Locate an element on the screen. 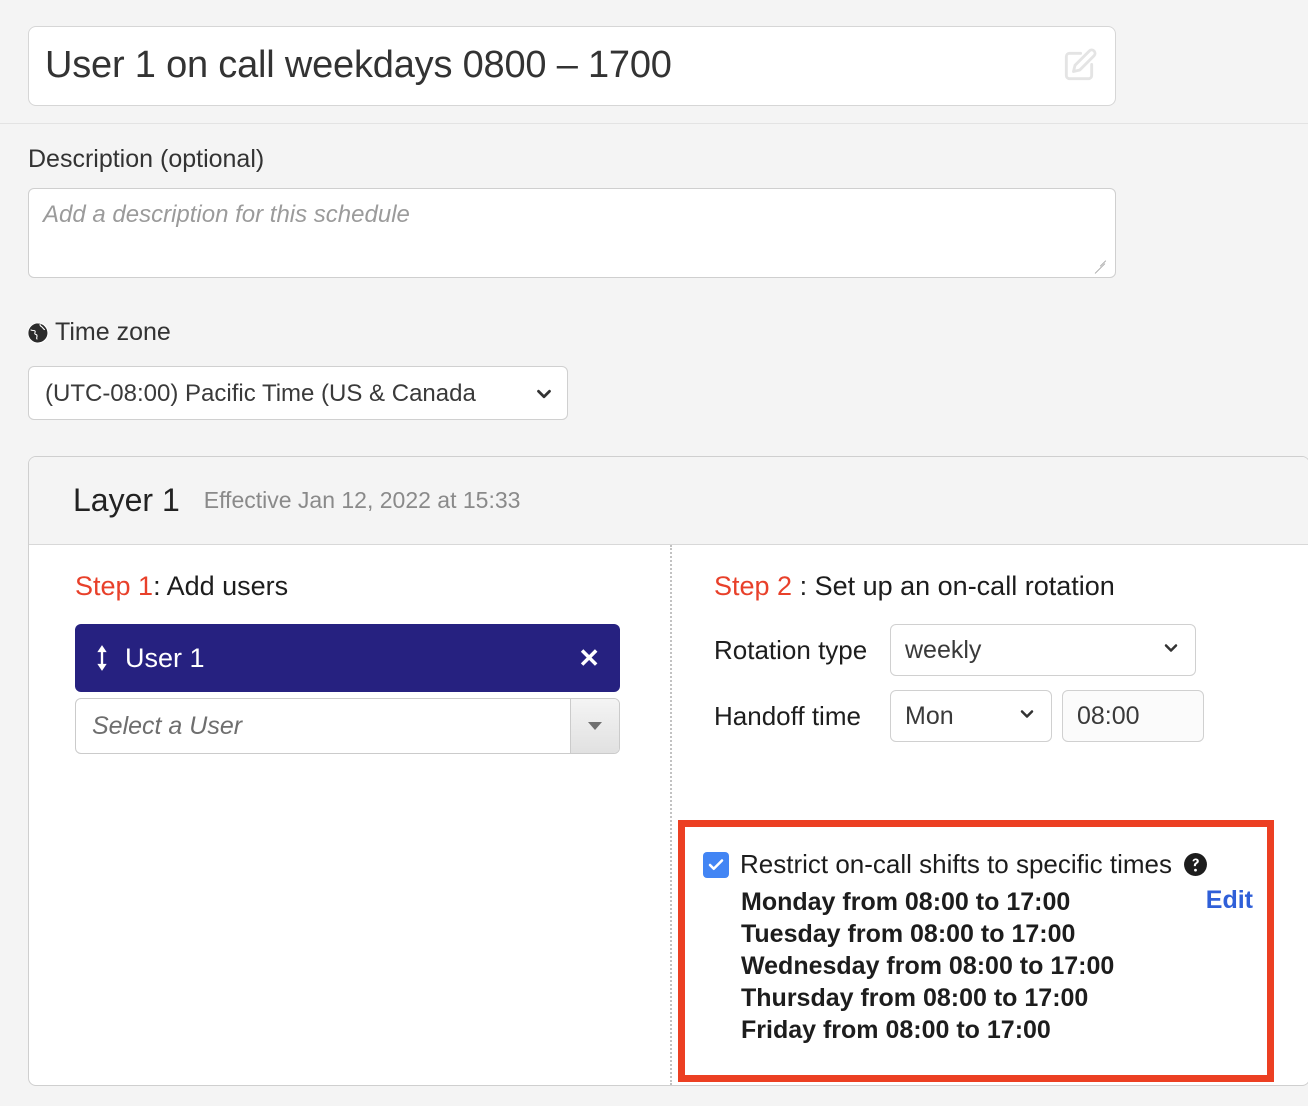  handoff-time-input is located at coordinates (1133, 716).